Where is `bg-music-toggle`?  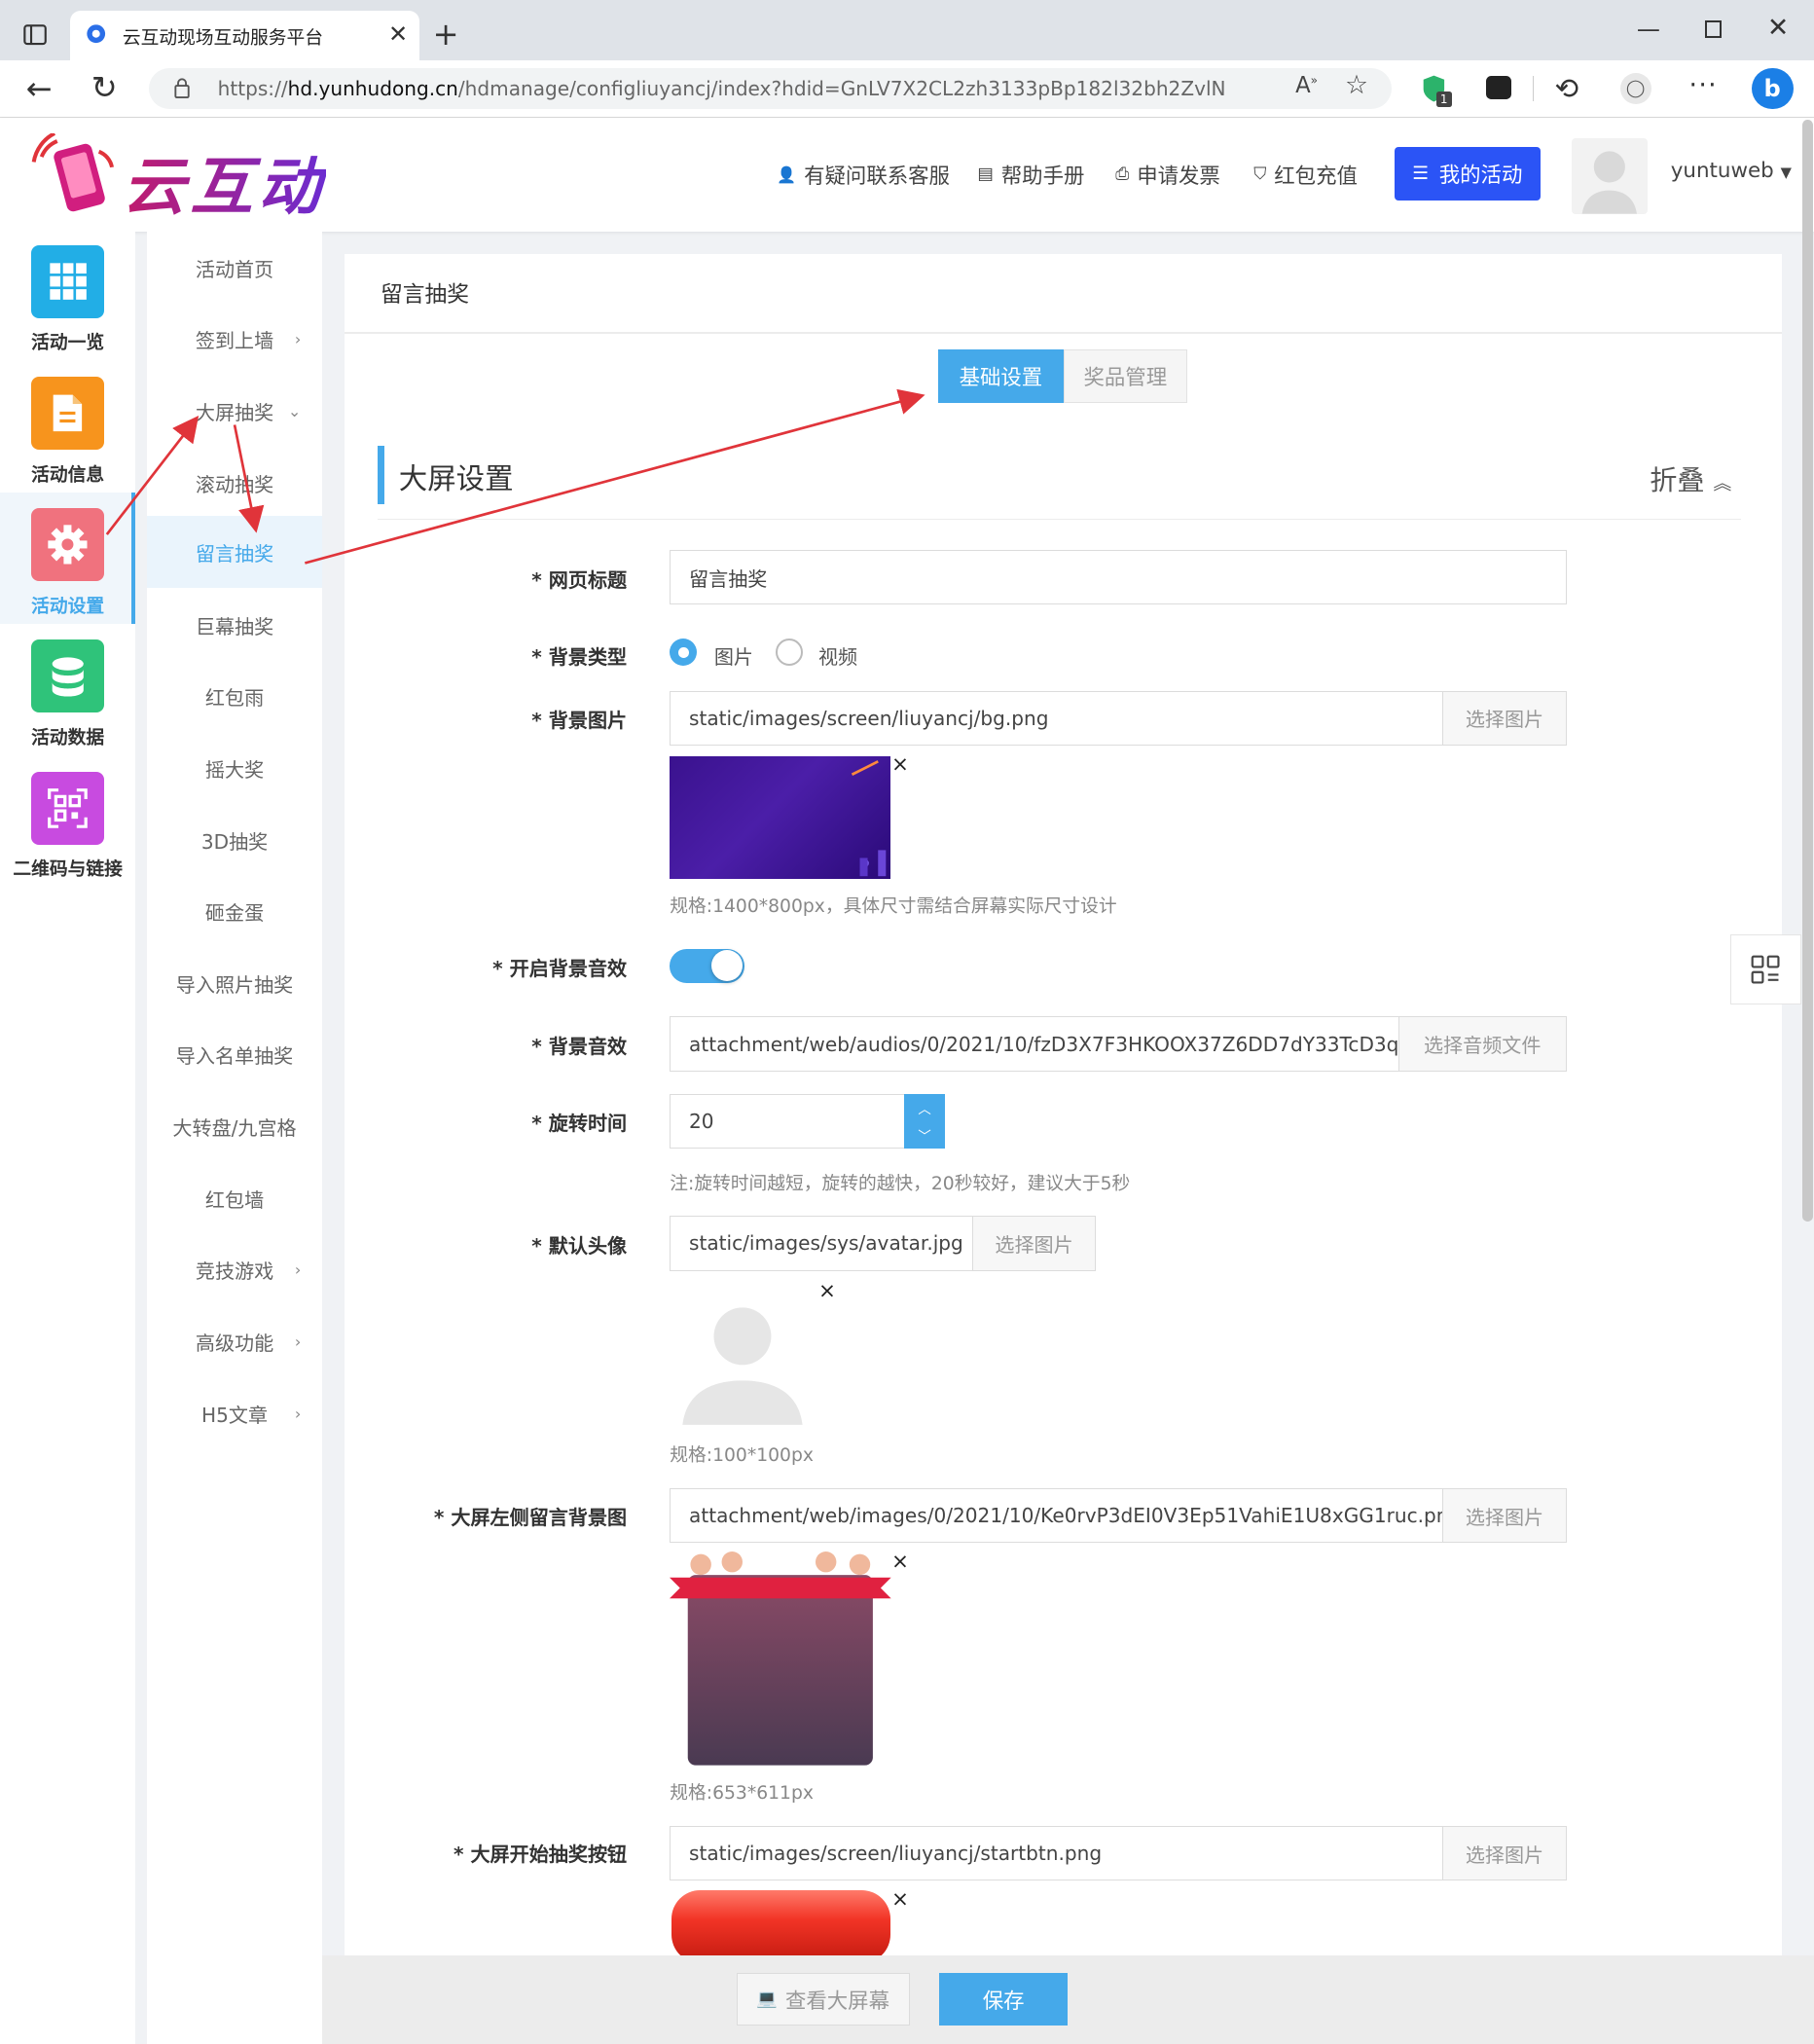
bg-music-toggle is located at coordinates (707, 966).